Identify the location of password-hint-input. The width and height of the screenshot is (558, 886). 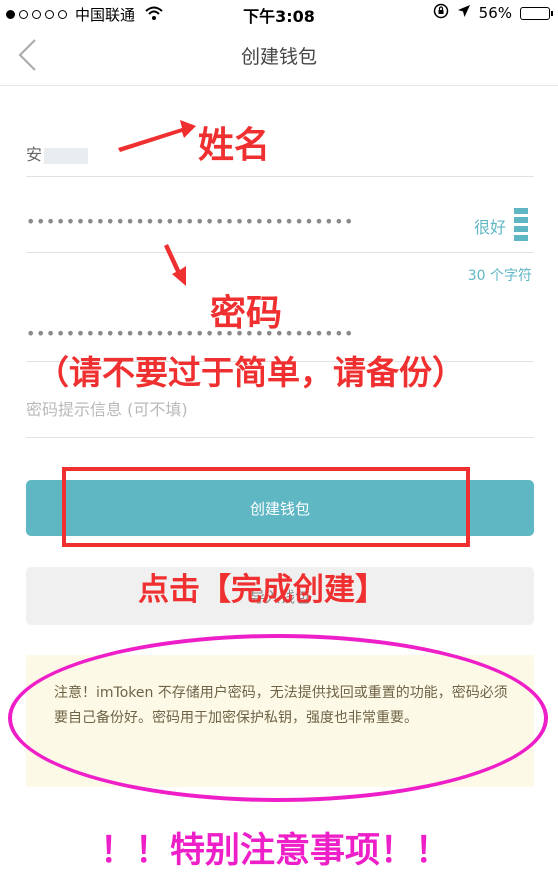
(276, 409).